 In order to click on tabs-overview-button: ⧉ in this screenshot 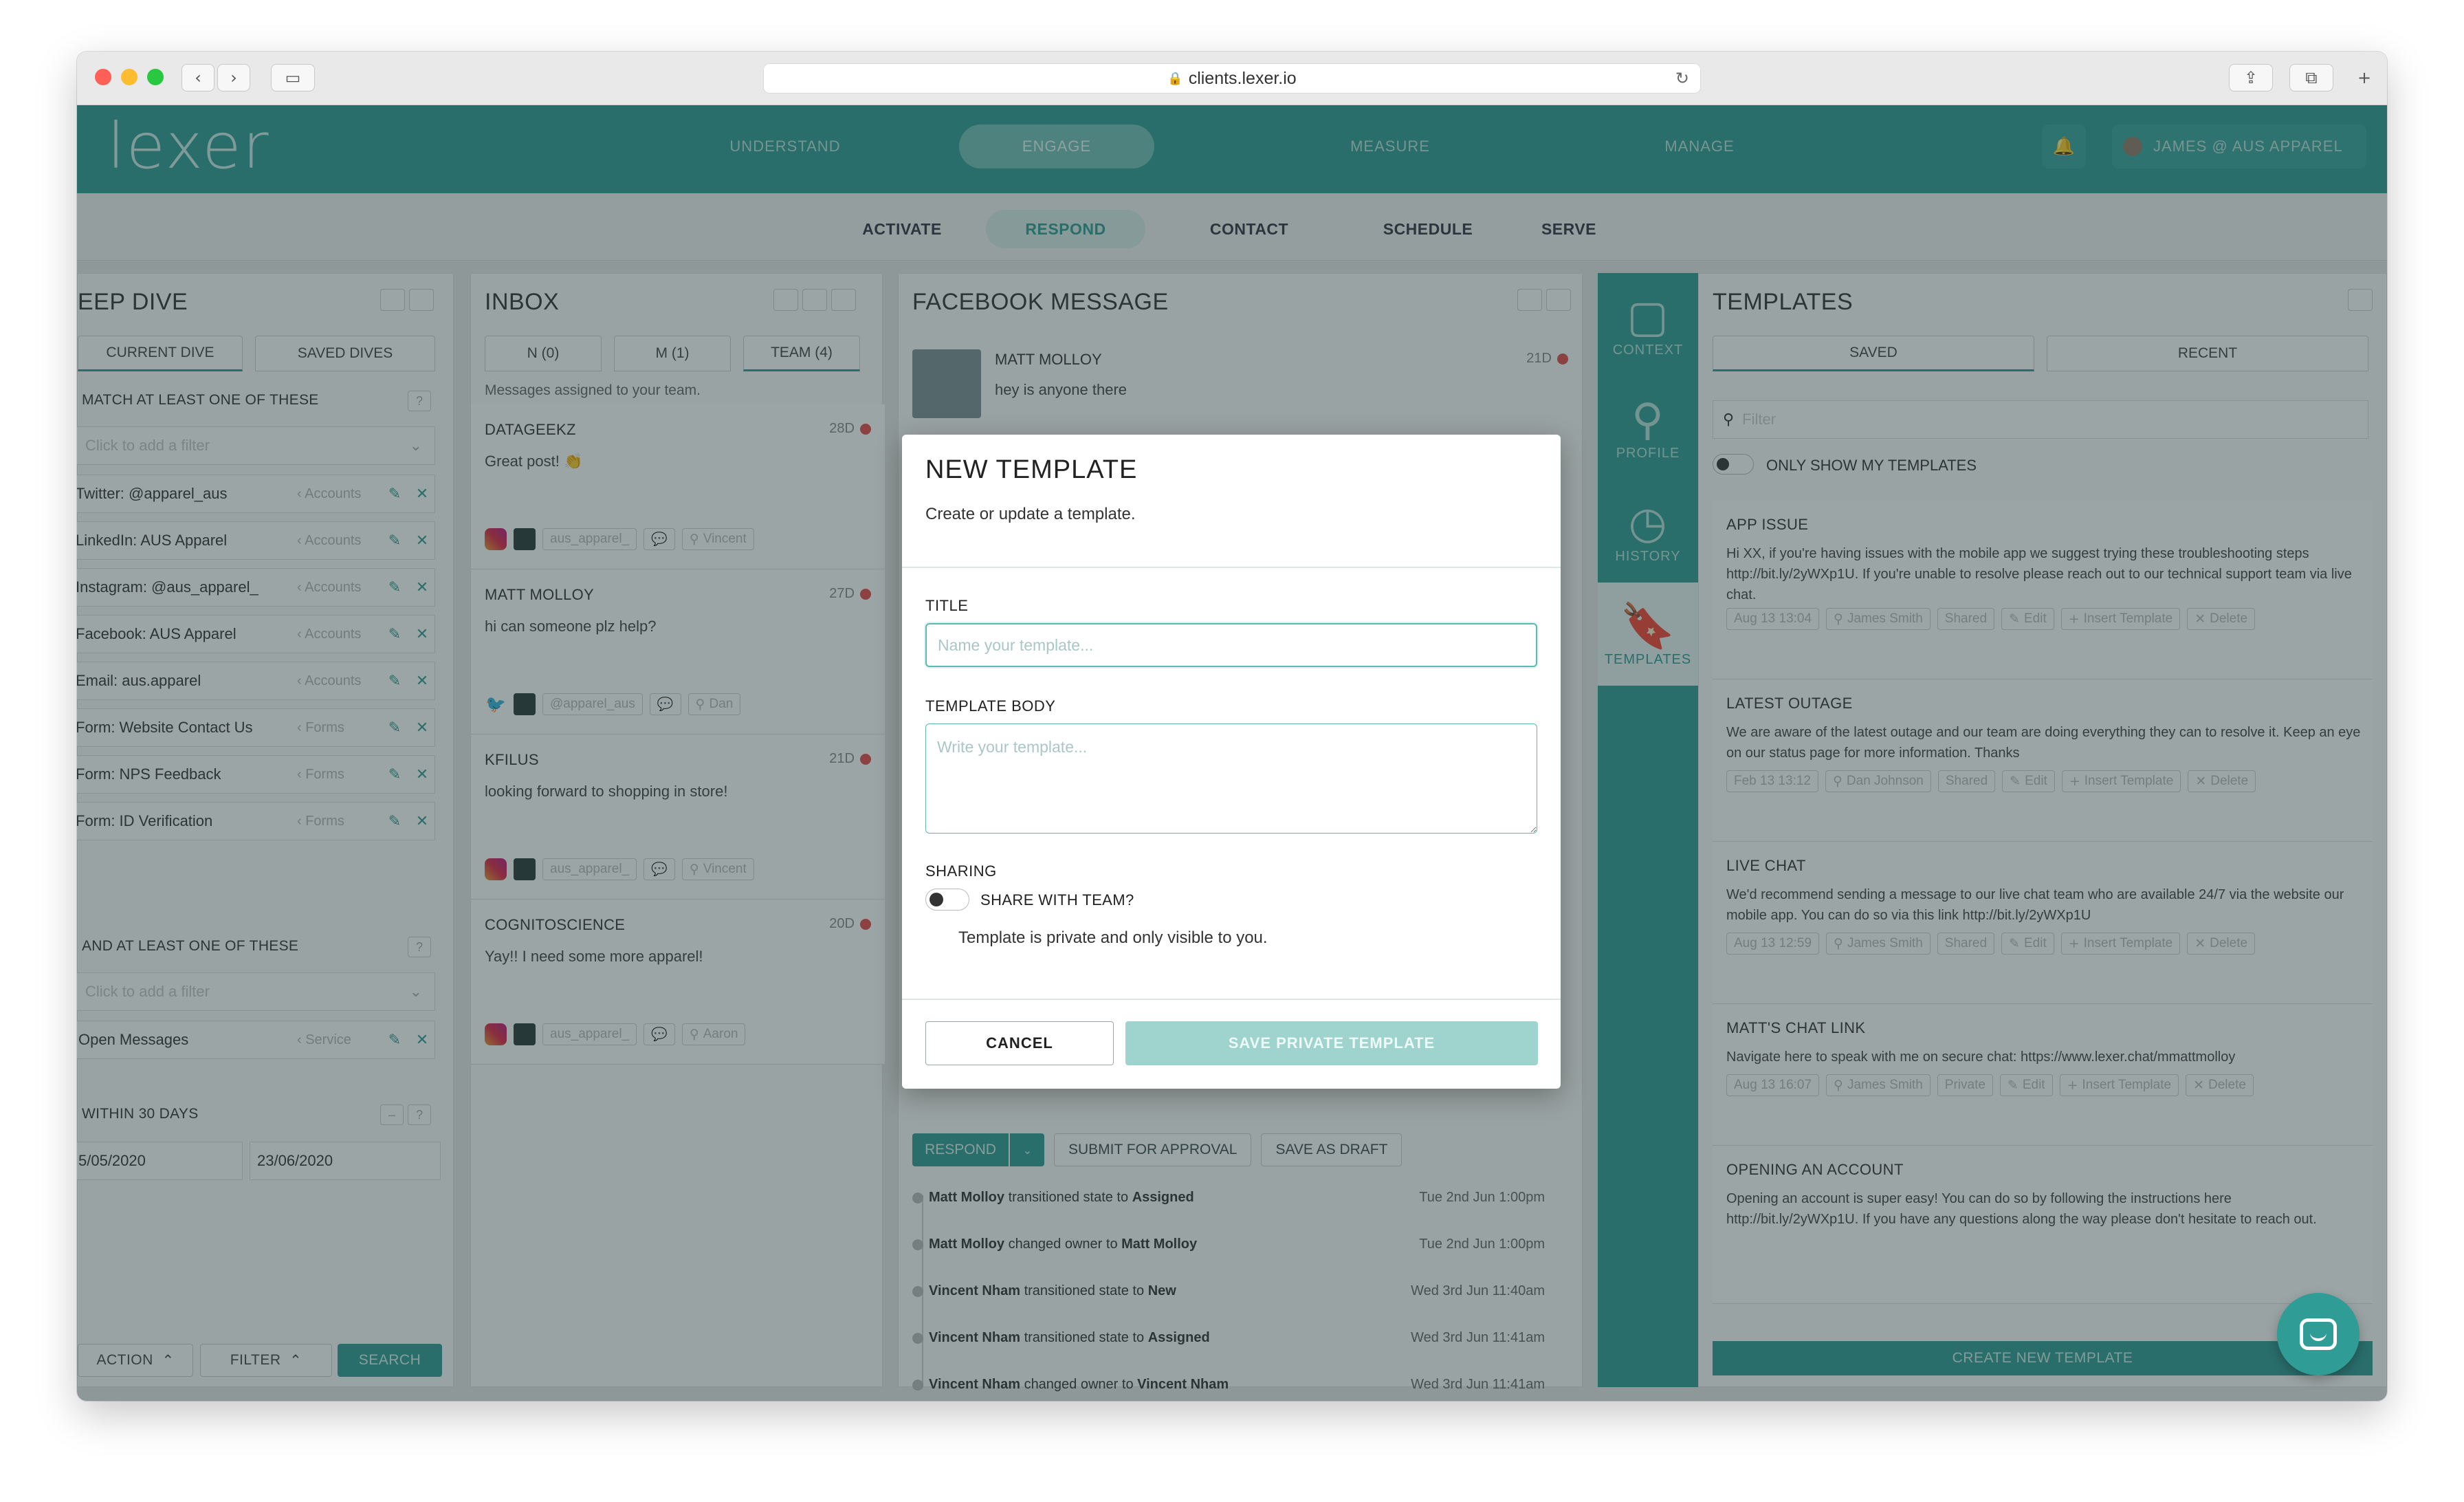, I will do `click(2311, 77)`.